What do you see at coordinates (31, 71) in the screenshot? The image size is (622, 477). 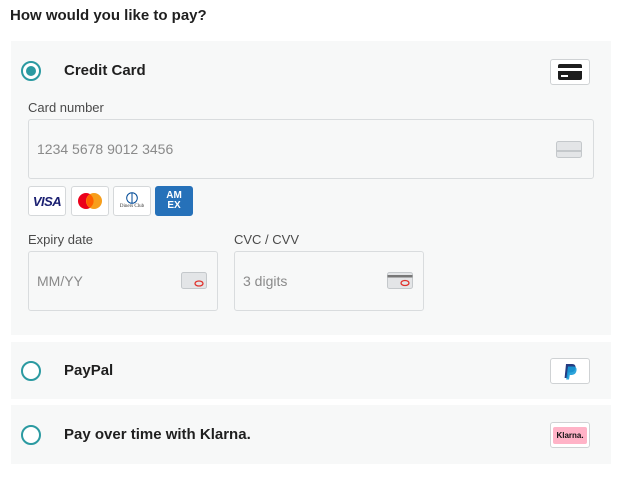 I see `credit-card-radio` at bounding box center [31, 71].